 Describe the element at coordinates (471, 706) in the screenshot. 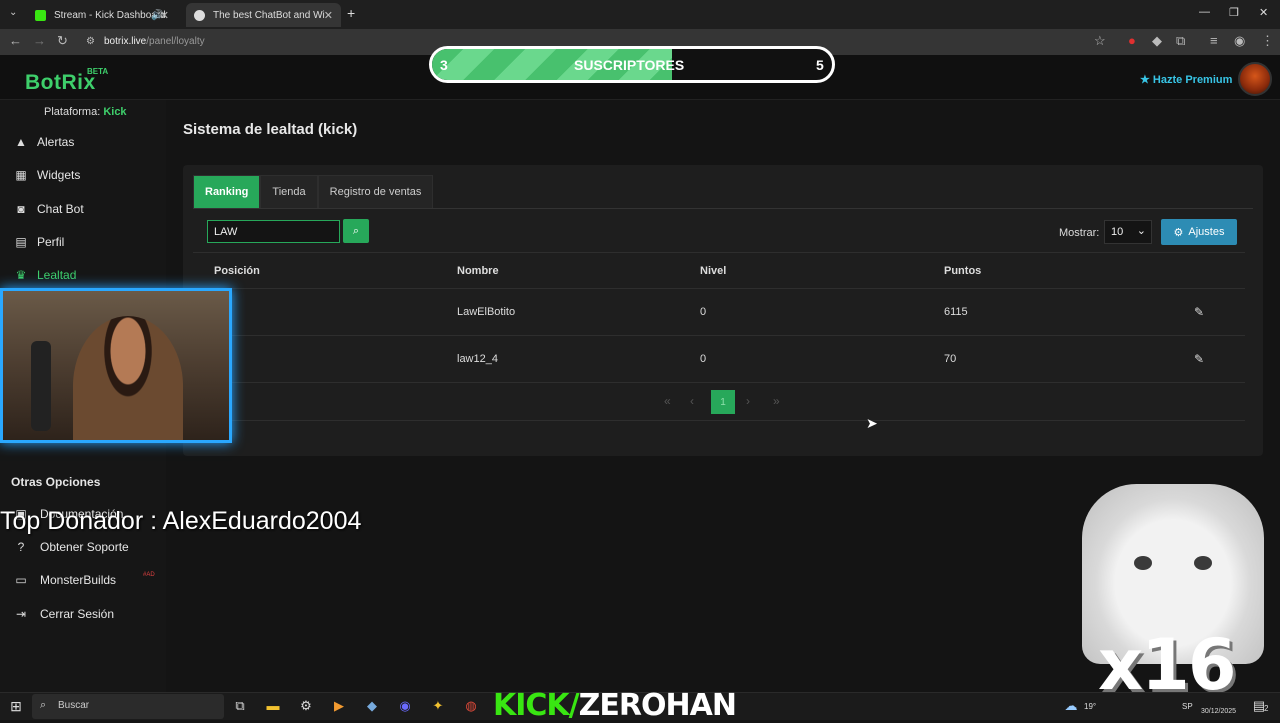

I see `chrome-icon: ◍` at that location.